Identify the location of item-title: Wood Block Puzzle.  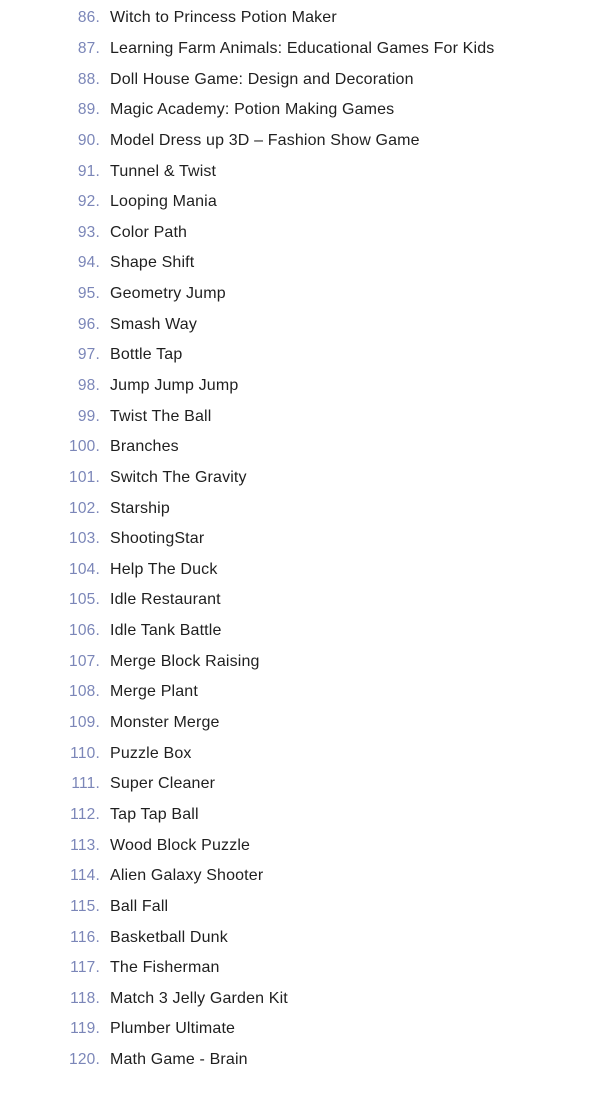
(180, 845).